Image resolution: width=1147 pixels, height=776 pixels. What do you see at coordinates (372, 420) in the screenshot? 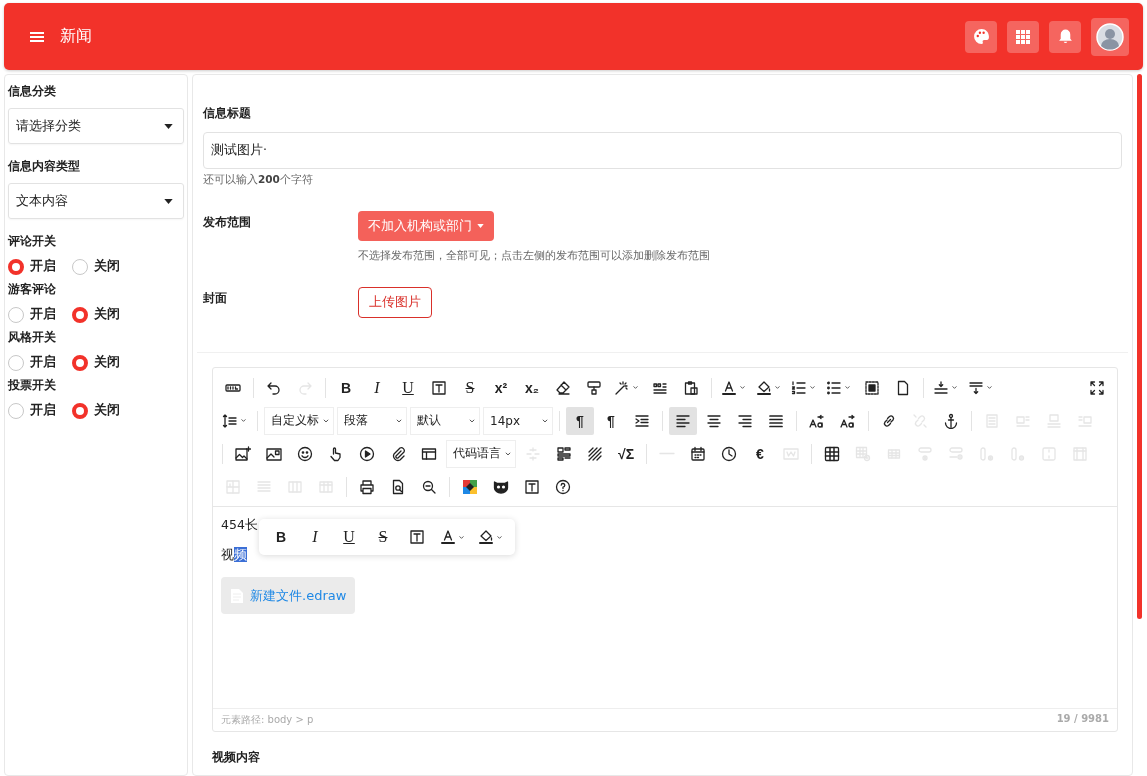
I see `dropdown-select: 段落` at bounding box center [372, 420].